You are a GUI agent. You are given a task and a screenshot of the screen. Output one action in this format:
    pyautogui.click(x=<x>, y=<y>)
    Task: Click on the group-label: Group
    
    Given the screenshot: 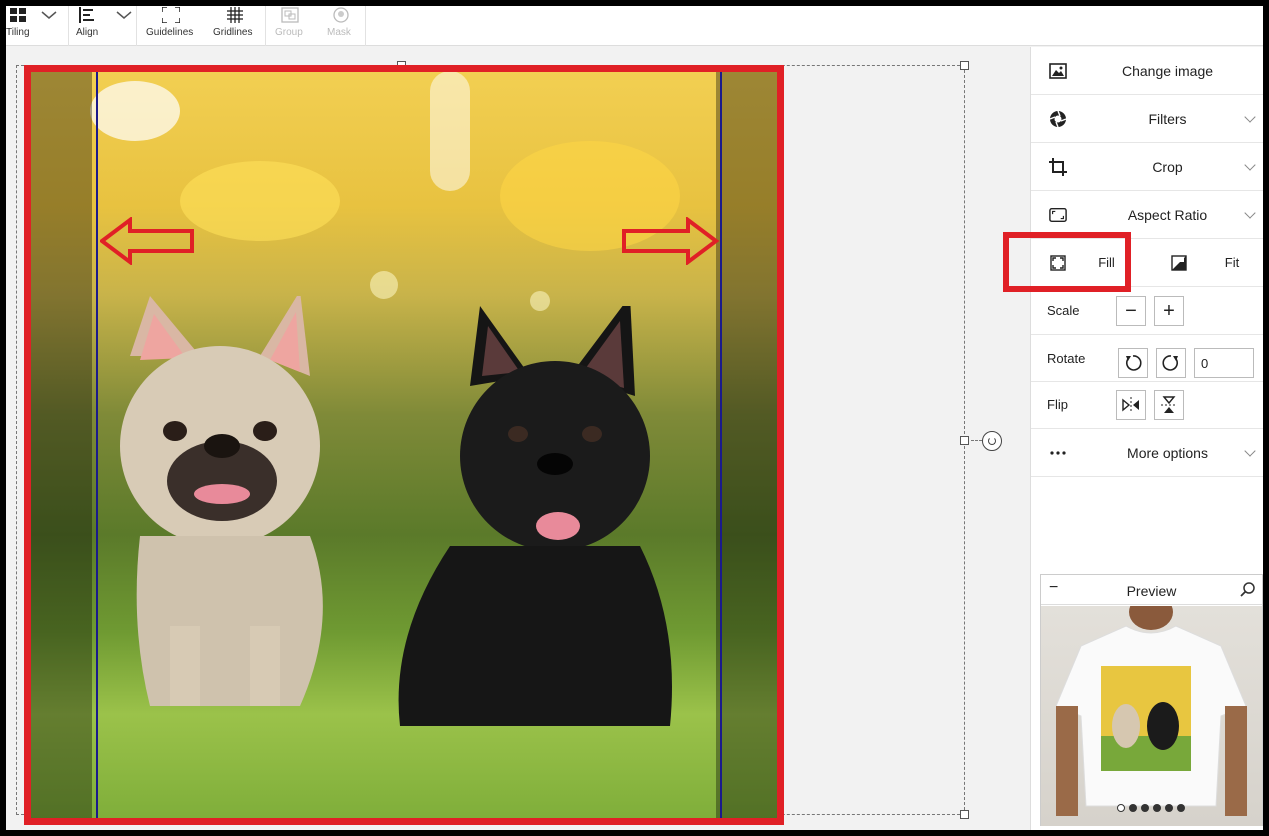 What is the action you would take?
    pyautogui.click(x=289, y=32)
    